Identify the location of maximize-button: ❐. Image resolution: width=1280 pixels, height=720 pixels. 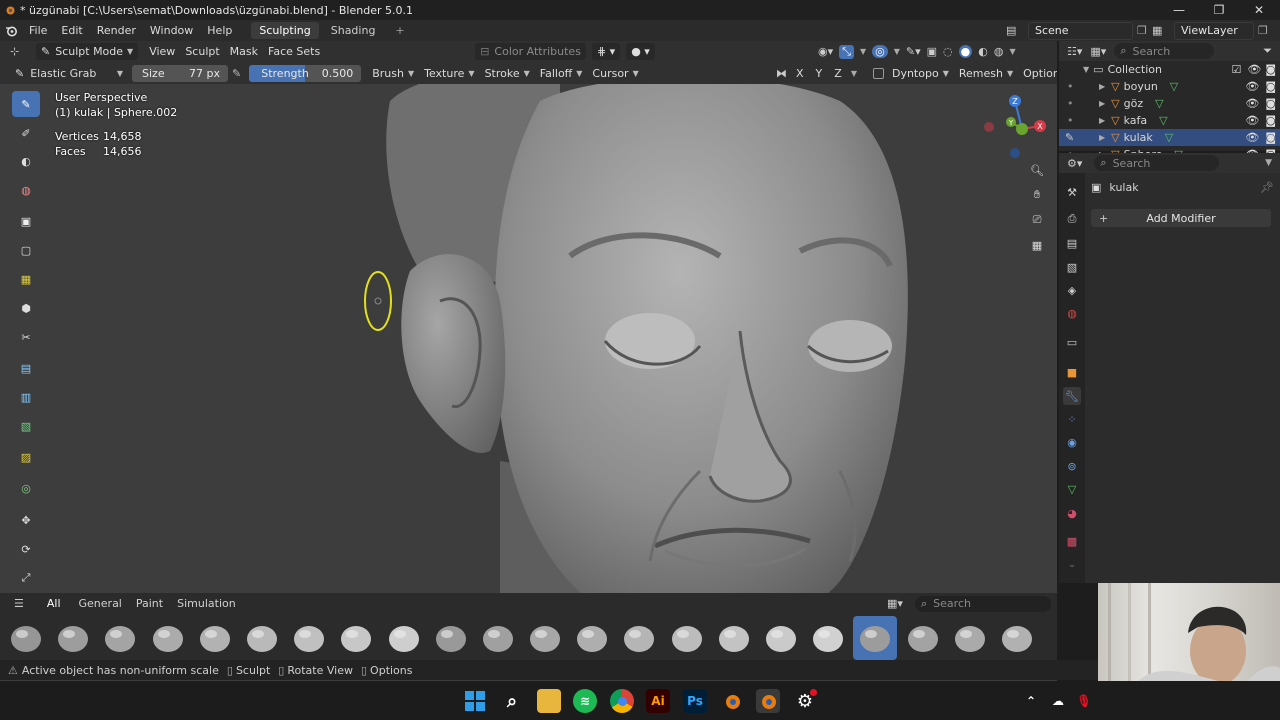
(1219, 10).